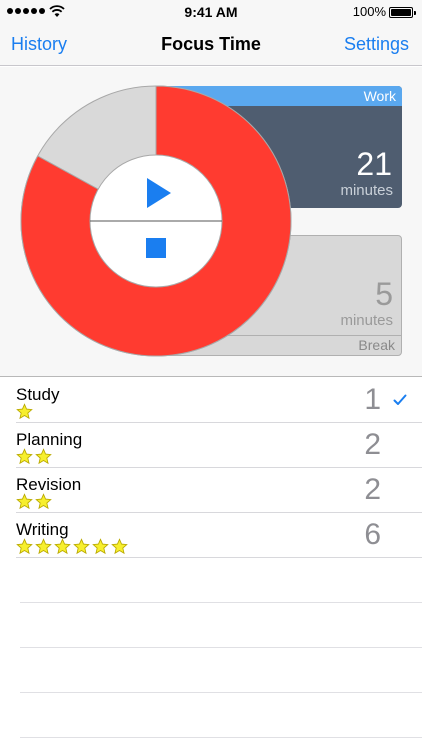  I want to click on checkmark-icon, so click(400, 402).